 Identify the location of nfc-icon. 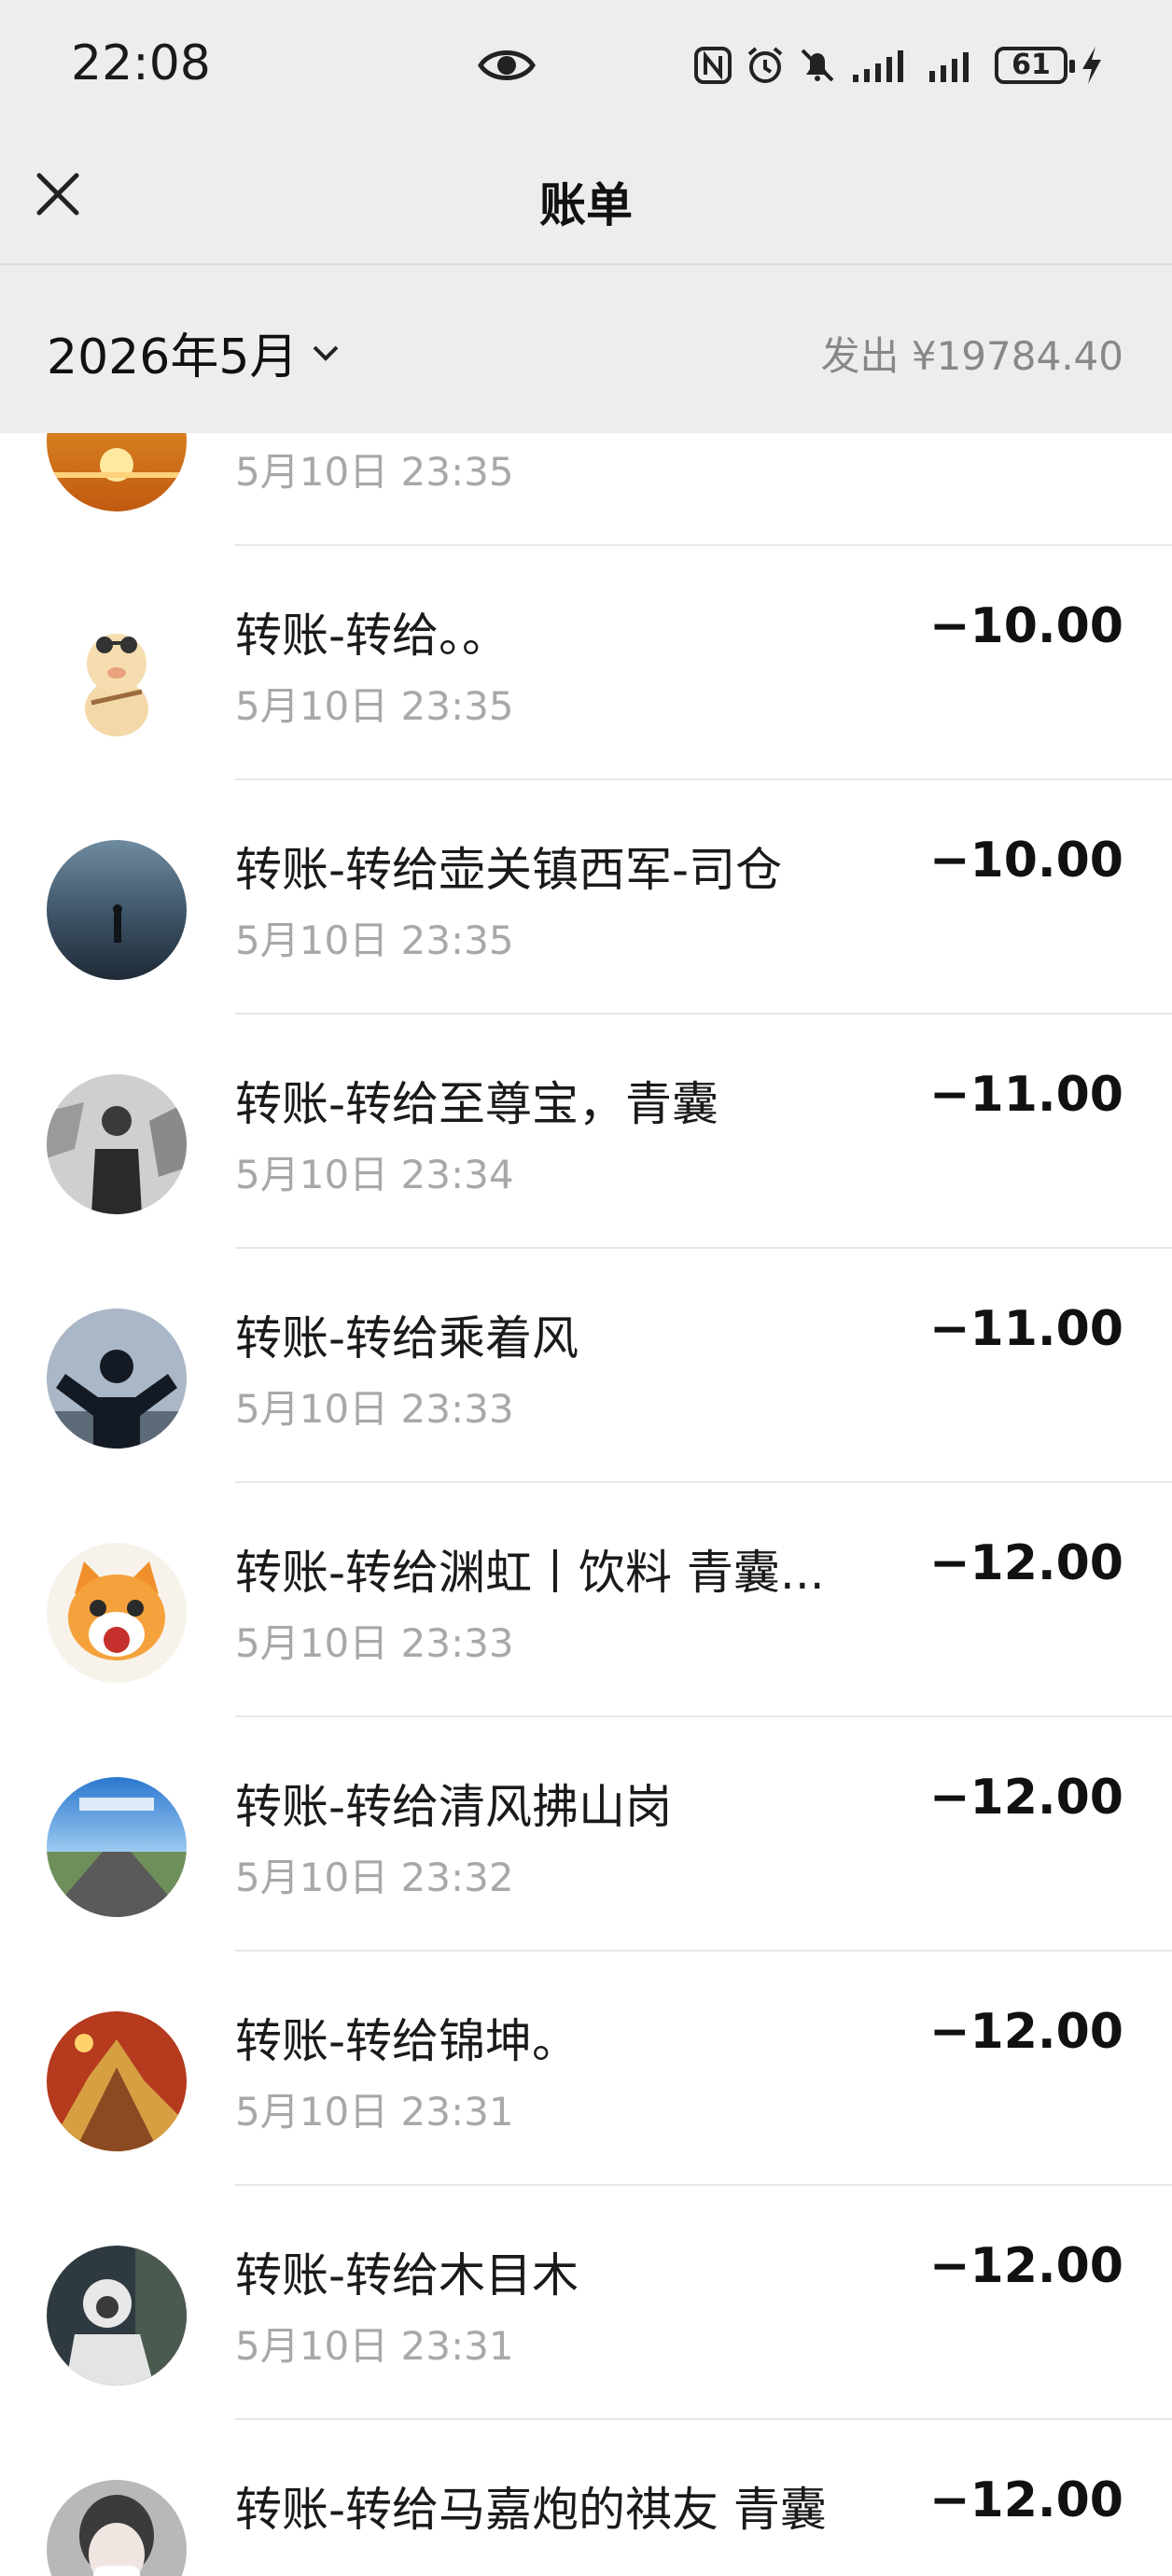
(713, 65).